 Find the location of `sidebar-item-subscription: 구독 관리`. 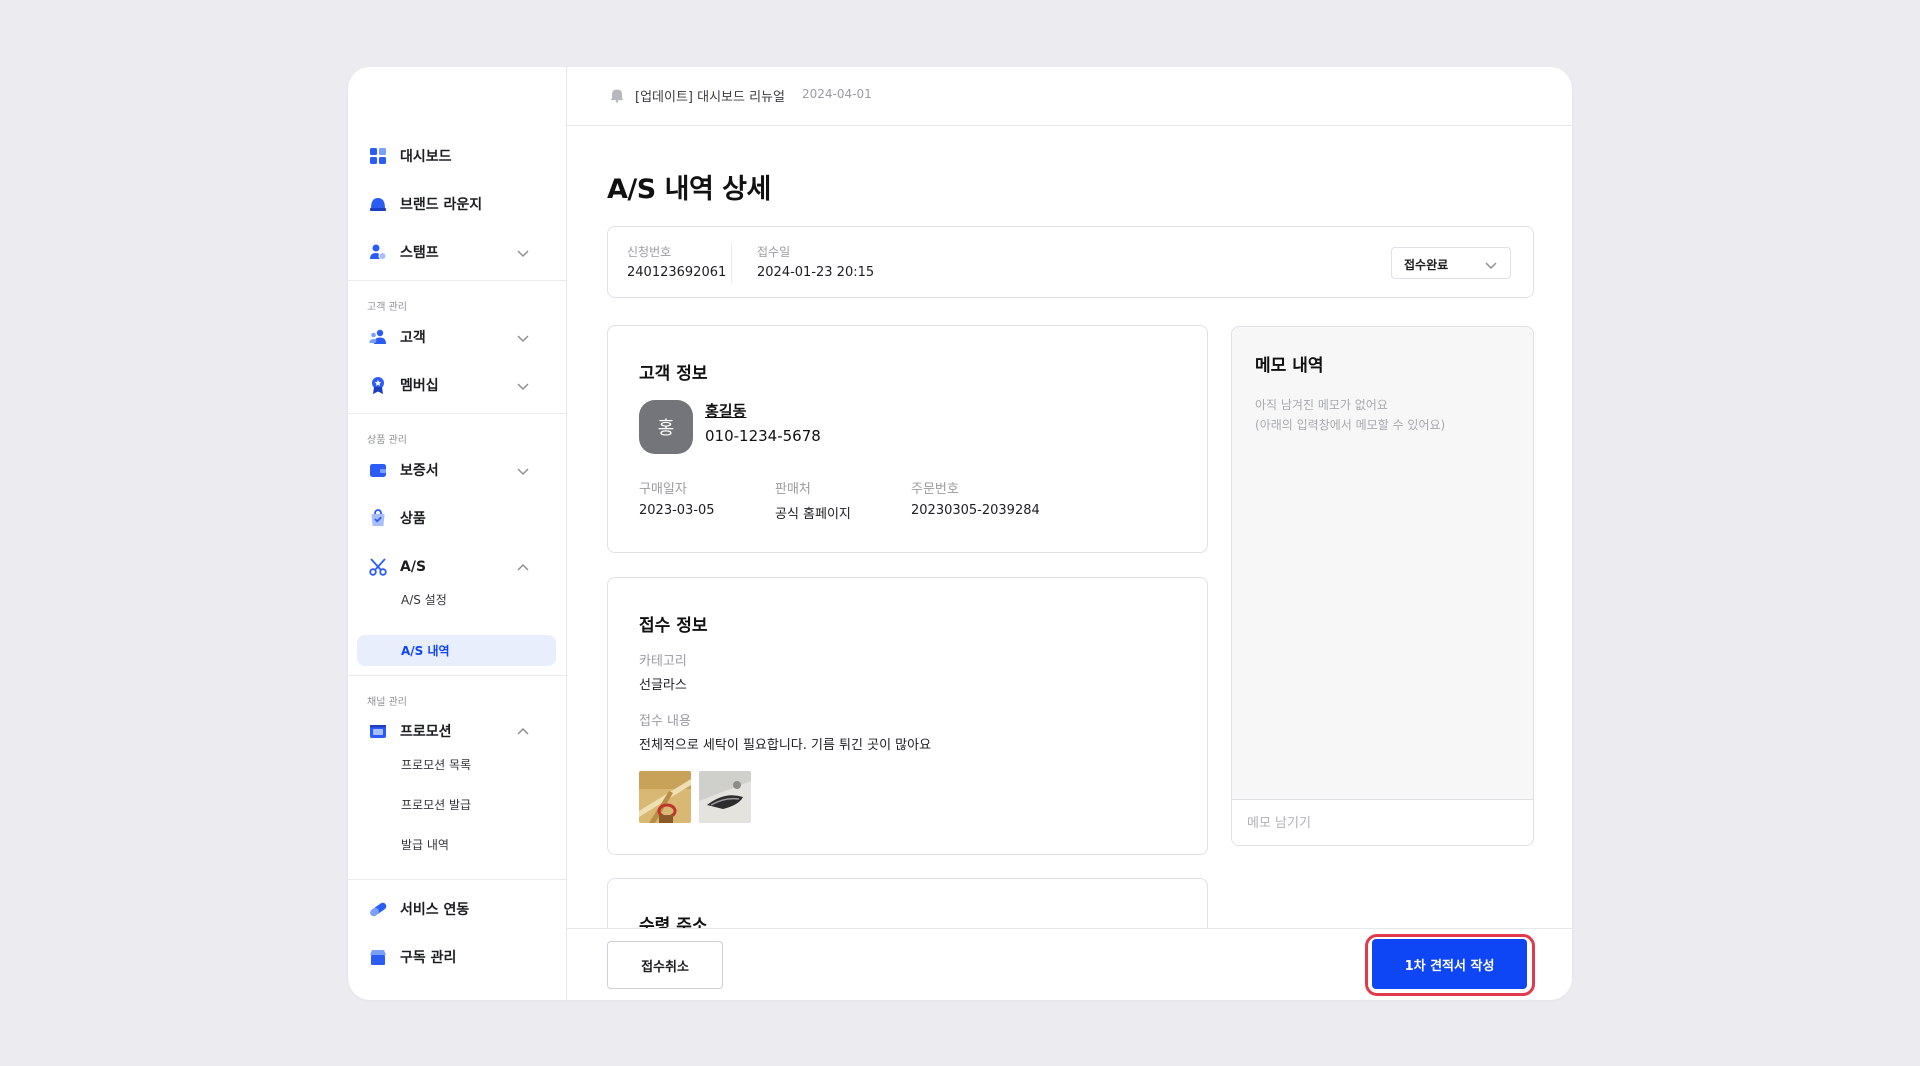

sidebar-item-subscription: 구독 관리 is located at coordinates (459, 957).